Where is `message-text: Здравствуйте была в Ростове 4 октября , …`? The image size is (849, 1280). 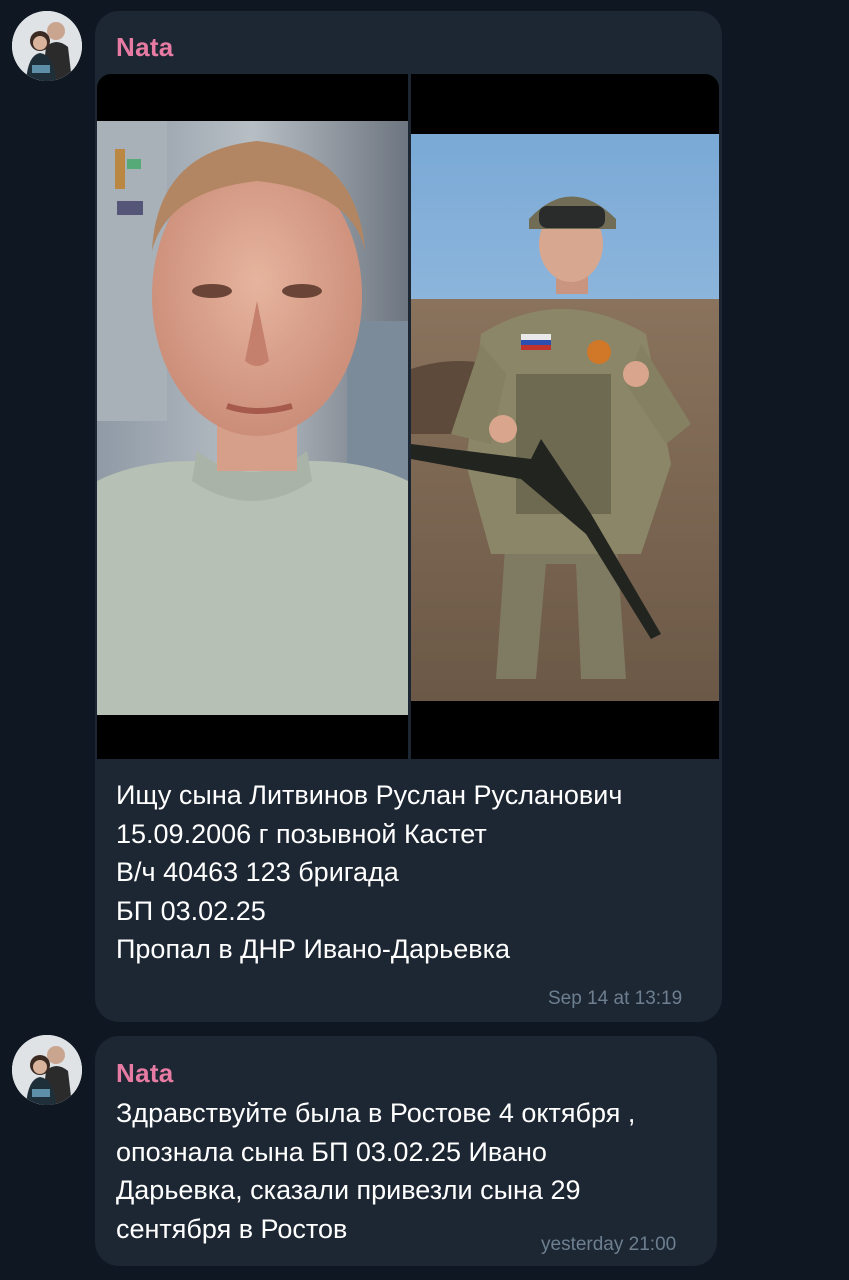 message-text: Здравствуйте была в Ростове 4 октября , … is located at coordinates (411, 1171).